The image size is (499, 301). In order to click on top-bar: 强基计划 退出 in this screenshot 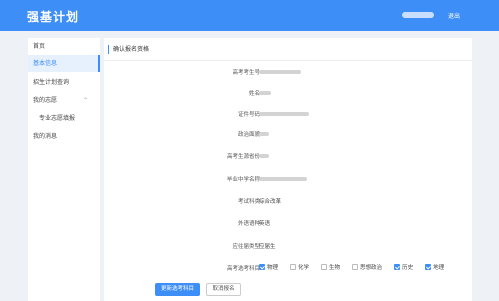, I will do `click(249, 15)`.